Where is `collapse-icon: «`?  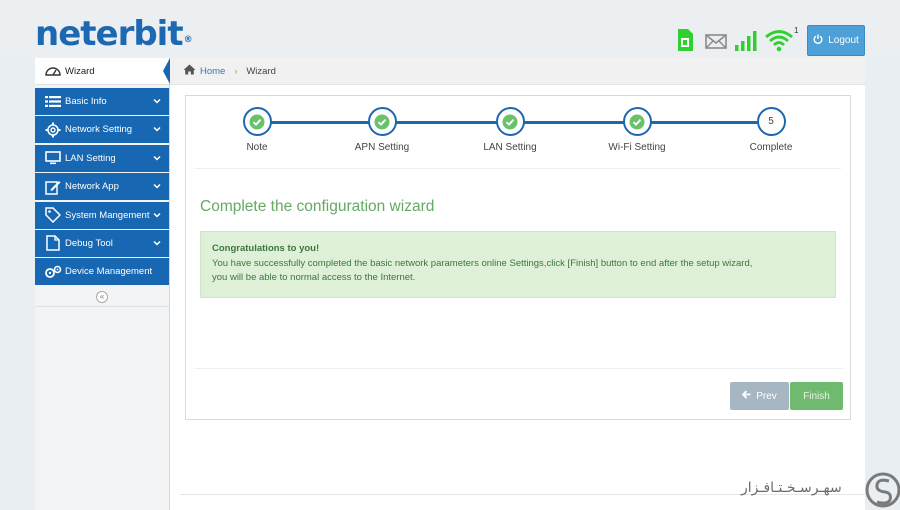
collapse-icon: « is located at coordinates (102, 296).